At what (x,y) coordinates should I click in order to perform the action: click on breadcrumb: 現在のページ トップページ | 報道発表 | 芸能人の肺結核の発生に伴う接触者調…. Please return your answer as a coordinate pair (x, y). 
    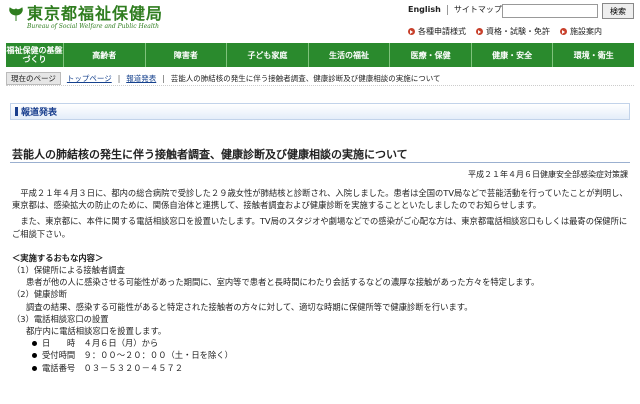
    Looking at the image, I should click on (320, 79).